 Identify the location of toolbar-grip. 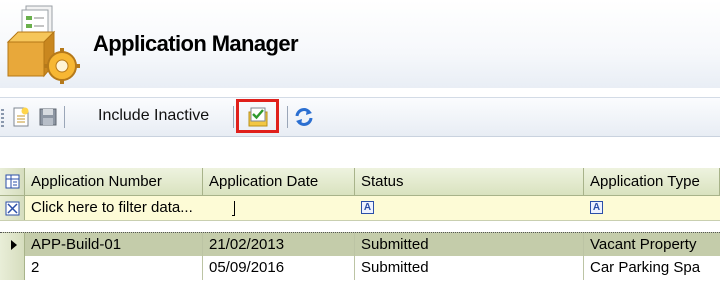
(2, 118).